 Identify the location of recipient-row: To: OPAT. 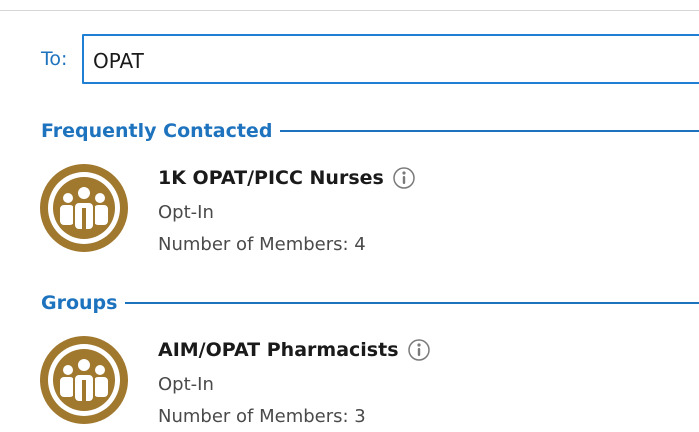
(349, 61).